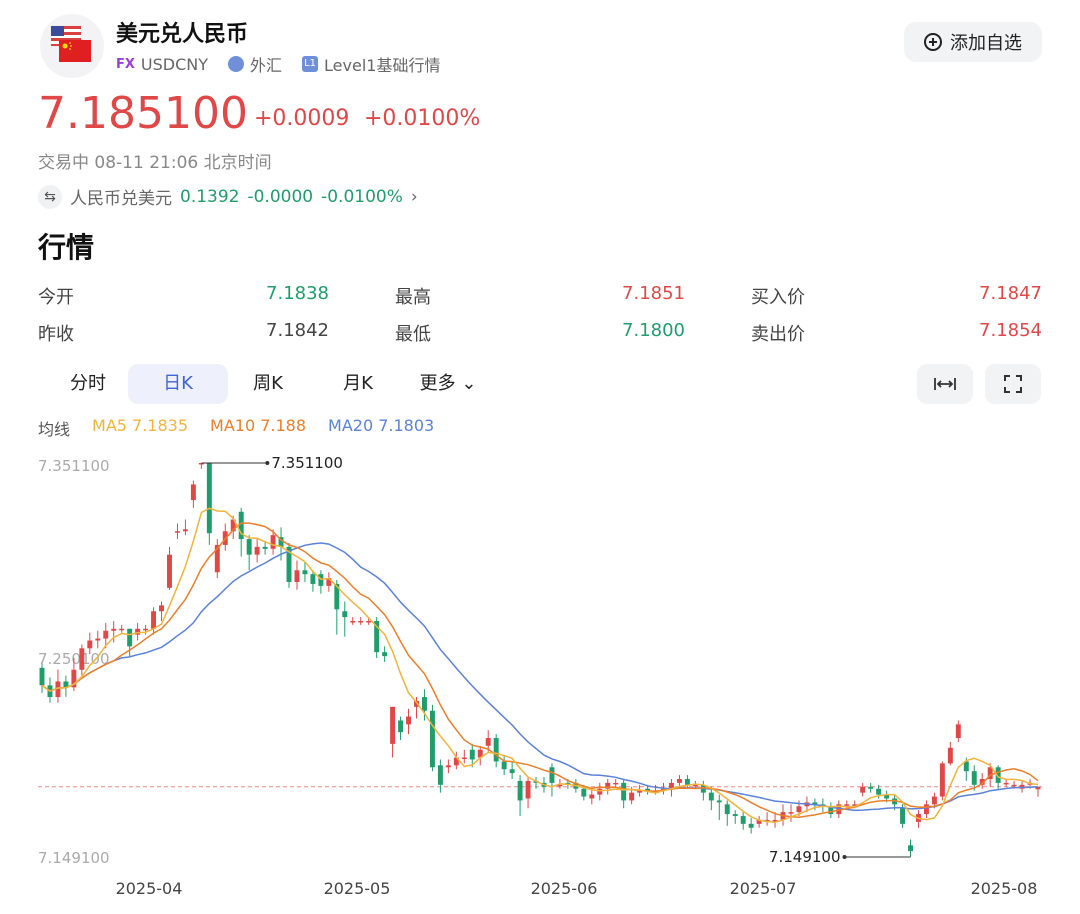  What do you see at coordinates (844, 857) in the screenshot?
I see `min-marker-dot` at bounding box center [844, 857].